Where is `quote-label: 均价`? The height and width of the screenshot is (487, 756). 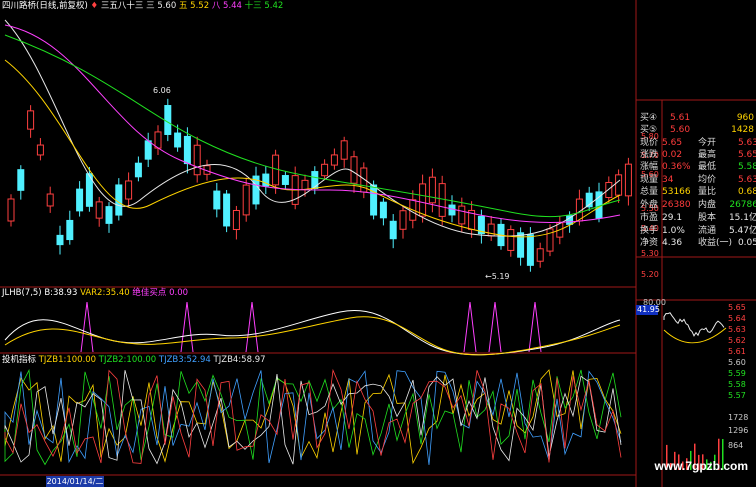
quote-label: 均价 is located at coordinates (707, 180).